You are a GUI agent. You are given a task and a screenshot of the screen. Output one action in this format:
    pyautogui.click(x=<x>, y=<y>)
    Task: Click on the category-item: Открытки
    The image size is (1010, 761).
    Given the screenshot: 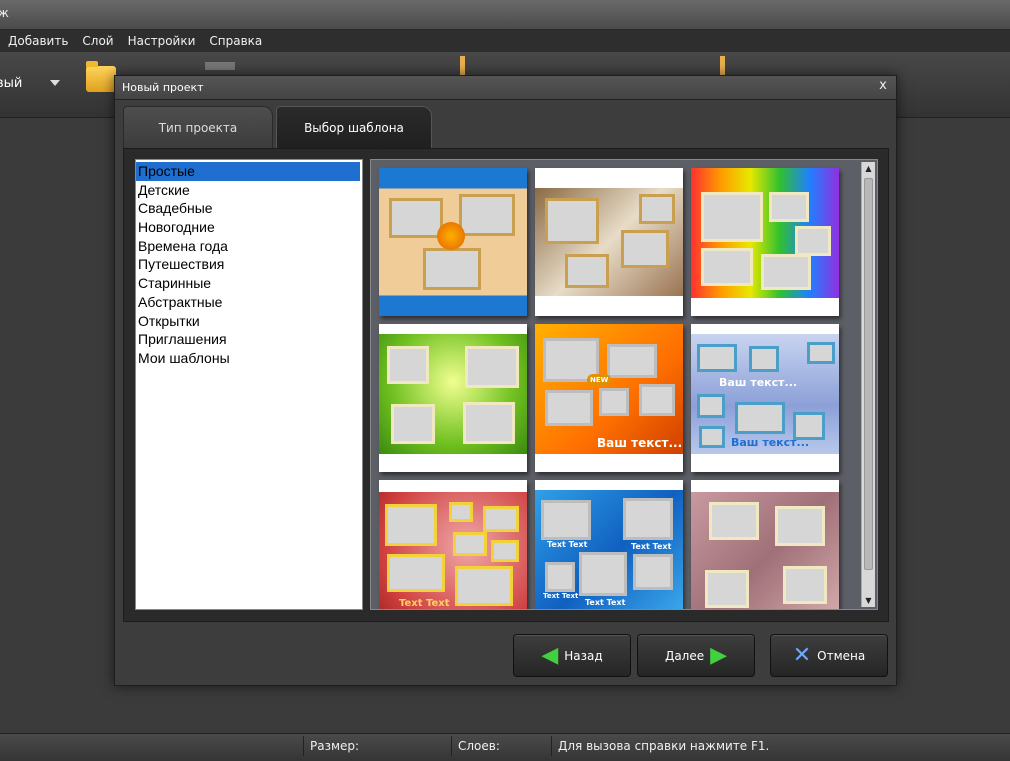 What is the action you would take?
    pyautogui.click(x=249, y=321)
    